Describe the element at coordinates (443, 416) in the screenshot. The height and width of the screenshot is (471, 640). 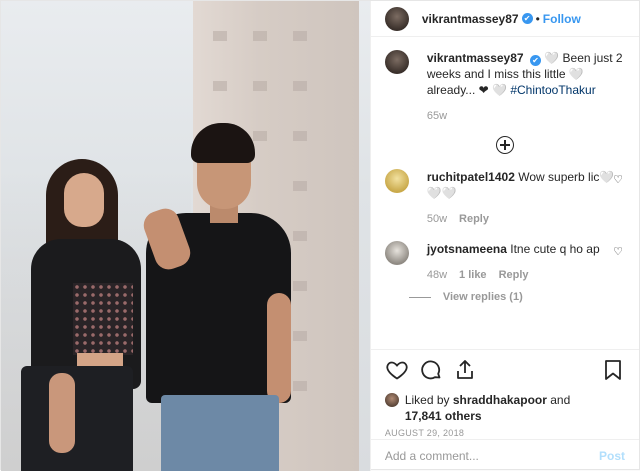
I see `likes-count: 17,841 others` at that location.